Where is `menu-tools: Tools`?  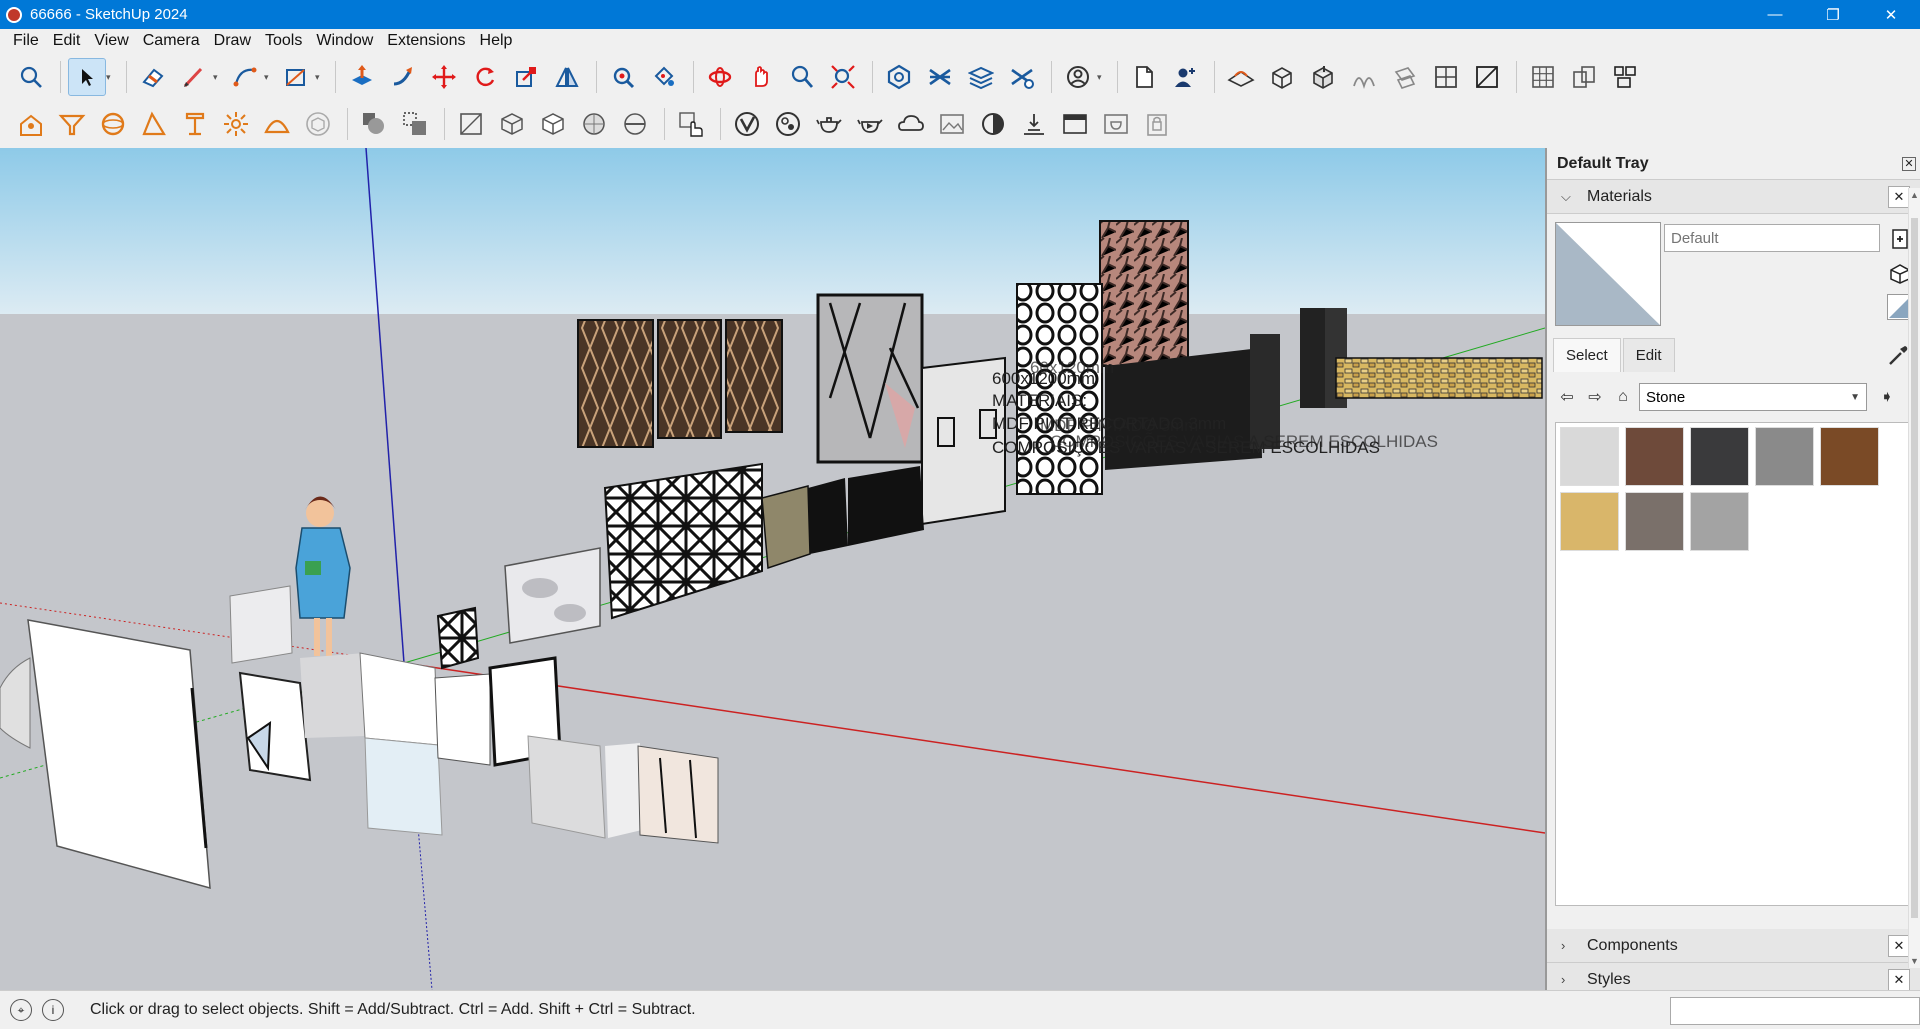 menu-tools: Tools is located at coordinates (283, 41).